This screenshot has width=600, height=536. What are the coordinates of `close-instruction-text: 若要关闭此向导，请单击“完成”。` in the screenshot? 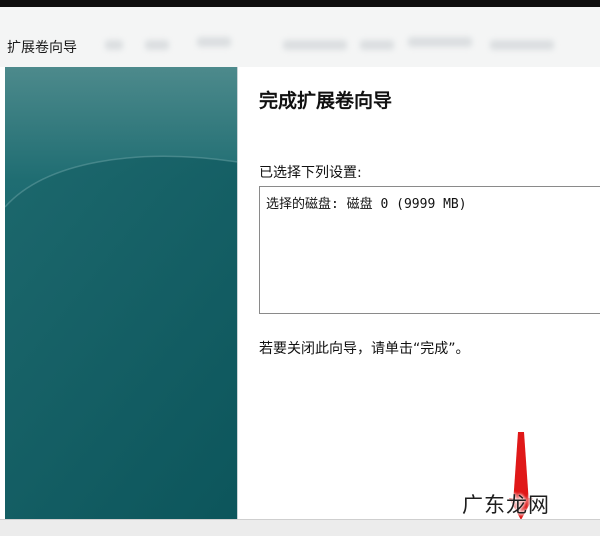 It's located at (364, 349).